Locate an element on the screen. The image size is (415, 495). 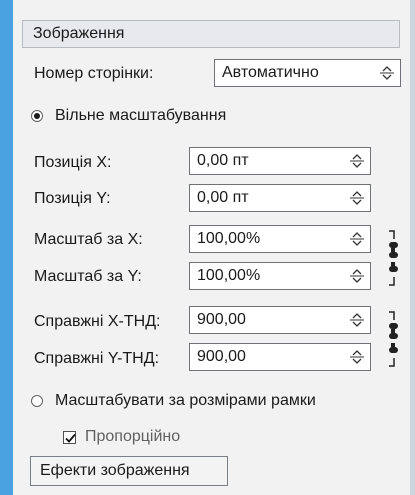
position-x-value: 0,00 пт is located at coordinates (223, 160).